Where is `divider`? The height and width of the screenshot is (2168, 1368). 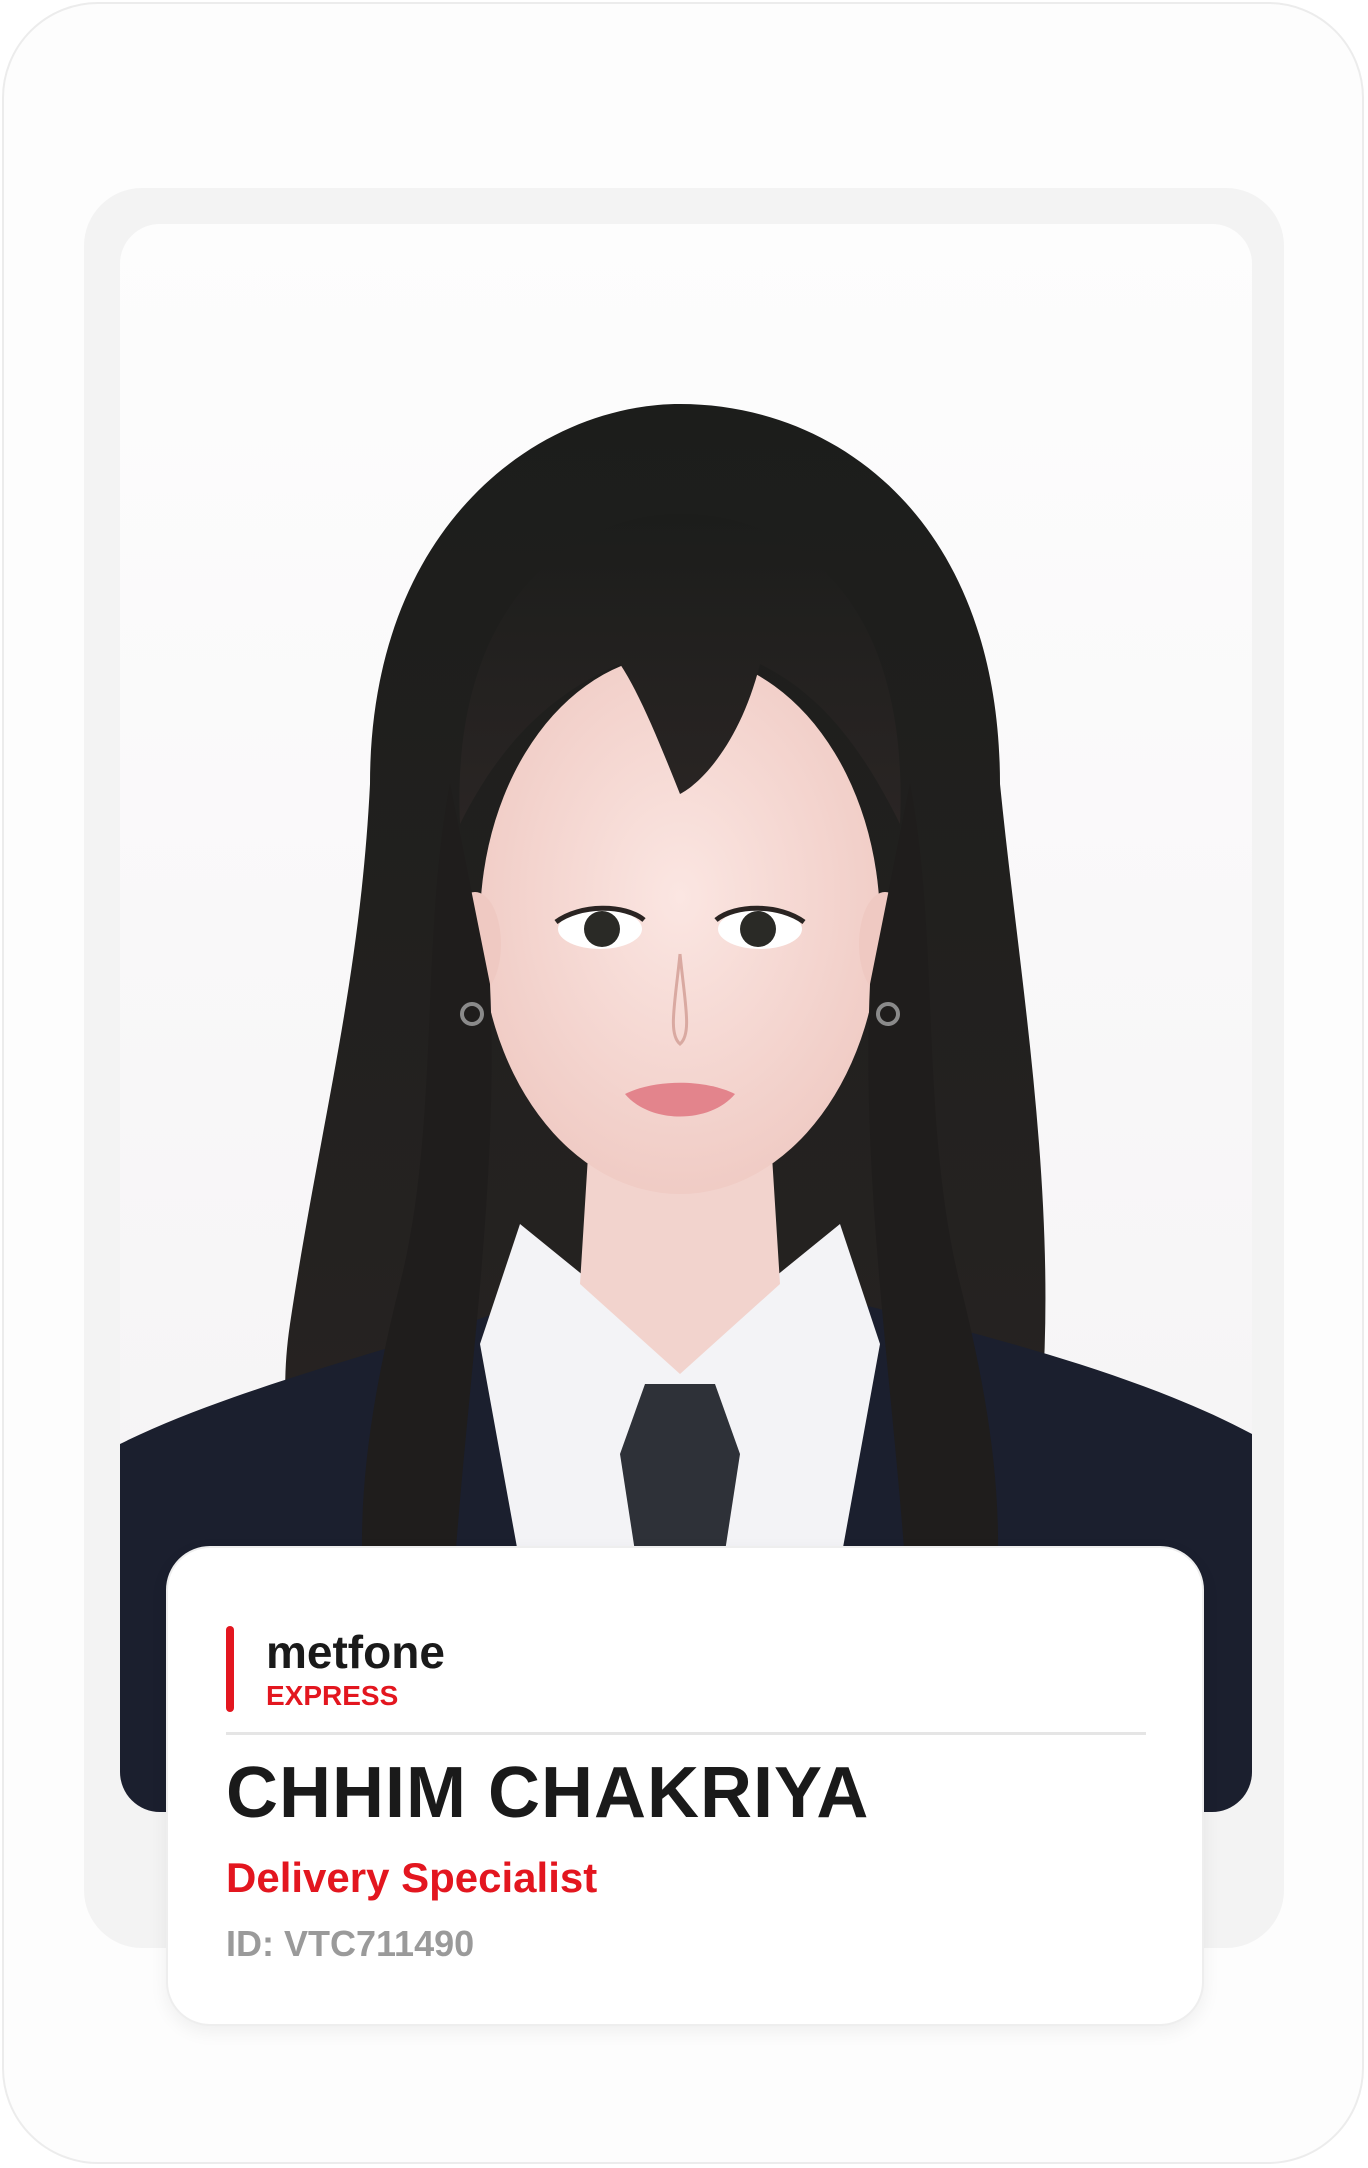
divider is located at coordinates (686, 1733).